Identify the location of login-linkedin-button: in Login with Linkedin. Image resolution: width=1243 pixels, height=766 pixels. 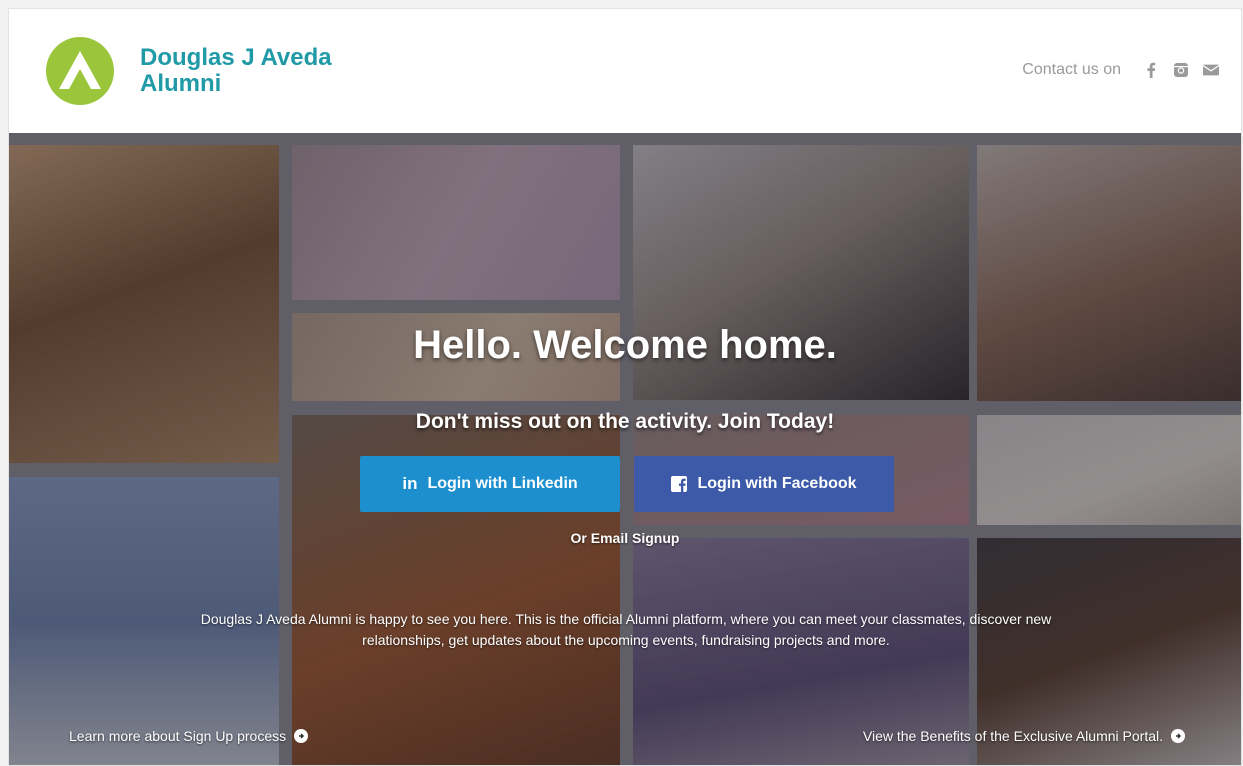
(490, 484).